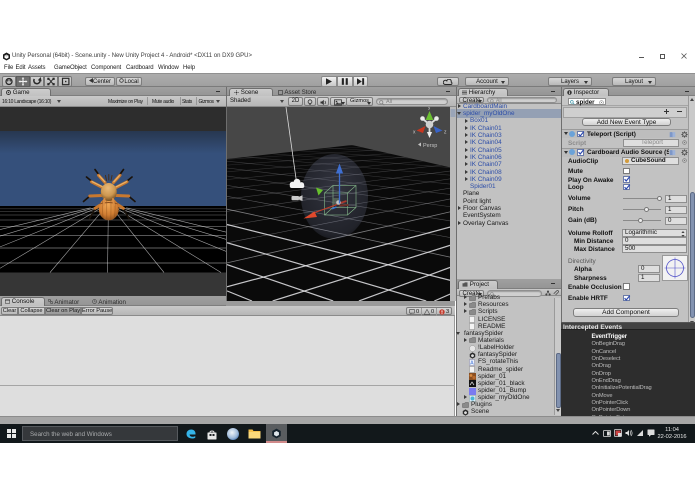 This screenshot has height=494, width=695. What do you see at coordinates (430, 146) in the screenshot?
I see `svg-text: Persp` at bounding box center [430, 146].